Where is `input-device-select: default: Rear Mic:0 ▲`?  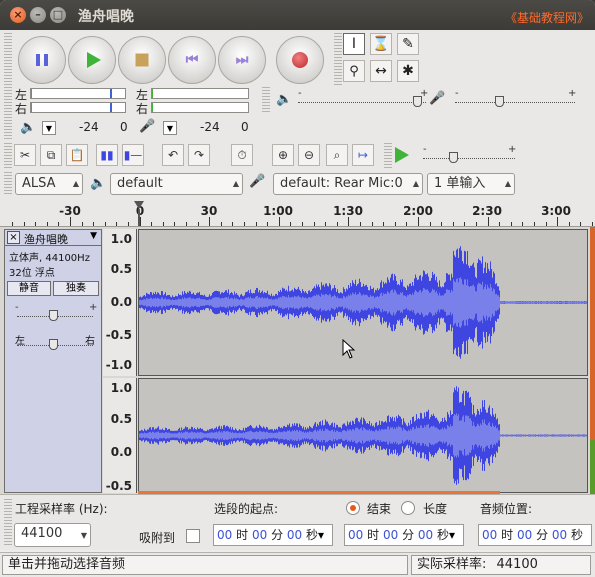
input-device-select: default: Rear Mic:0 ▲ is located at coordinates (348, 184).